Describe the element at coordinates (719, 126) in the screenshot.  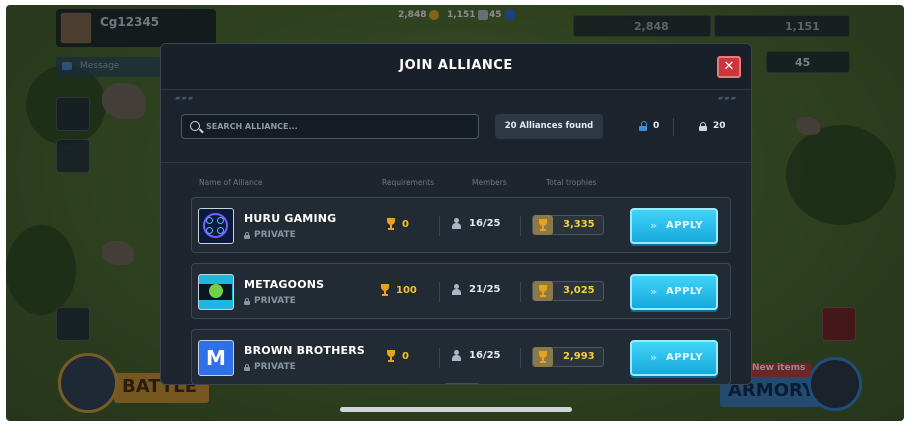
I see `locked-count-value: 20` at that location.